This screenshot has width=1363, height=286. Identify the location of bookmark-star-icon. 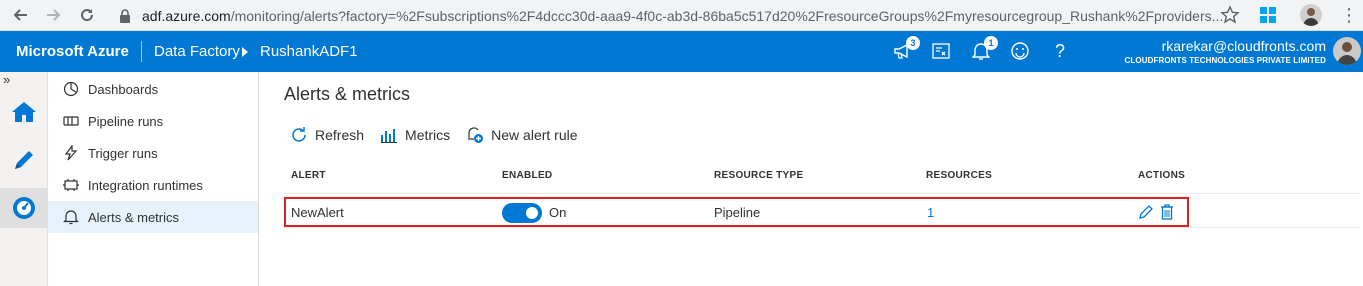
(1230, 15).